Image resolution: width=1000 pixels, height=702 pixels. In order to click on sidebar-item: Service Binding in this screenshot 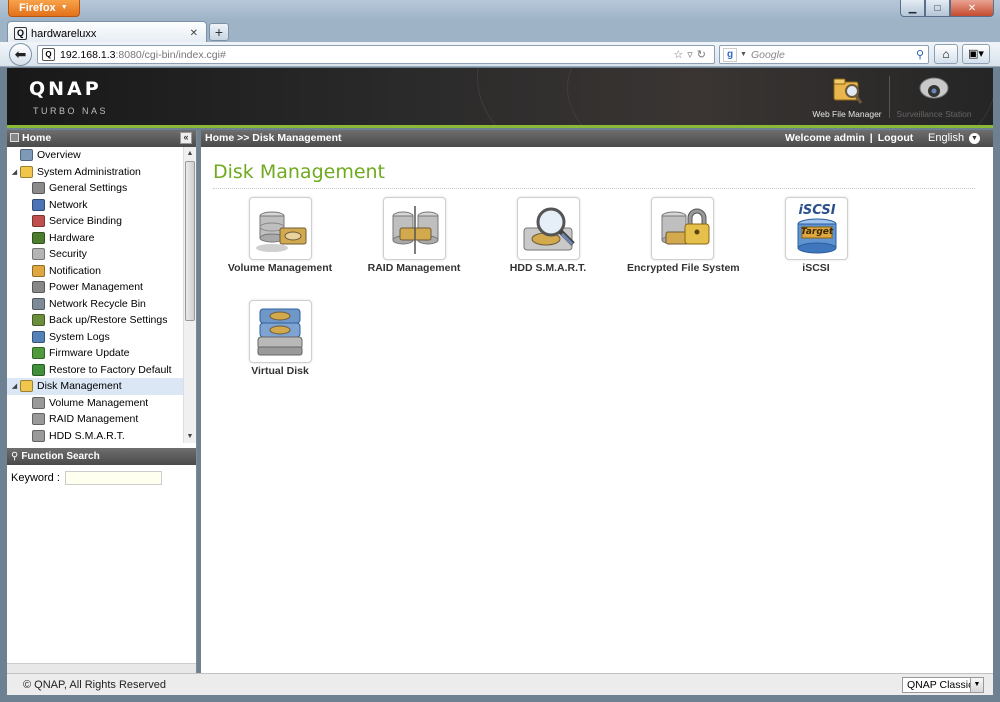, I will do `click(95, 221)`.